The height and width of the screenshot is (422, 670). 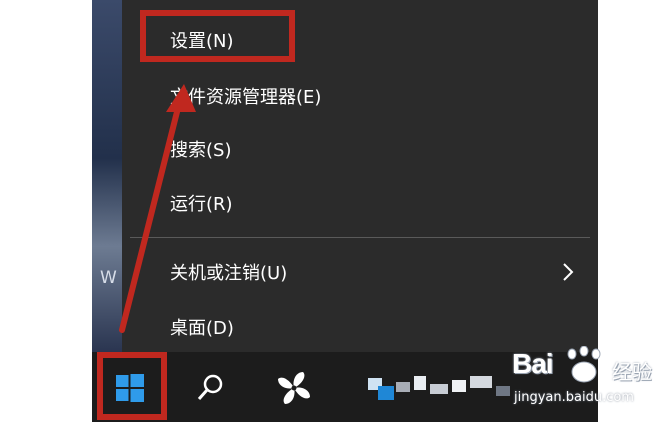 What do you see at coordinates (584, 364) in the screenshot?
I see `paw-icon` at bounding box center [584, 364].